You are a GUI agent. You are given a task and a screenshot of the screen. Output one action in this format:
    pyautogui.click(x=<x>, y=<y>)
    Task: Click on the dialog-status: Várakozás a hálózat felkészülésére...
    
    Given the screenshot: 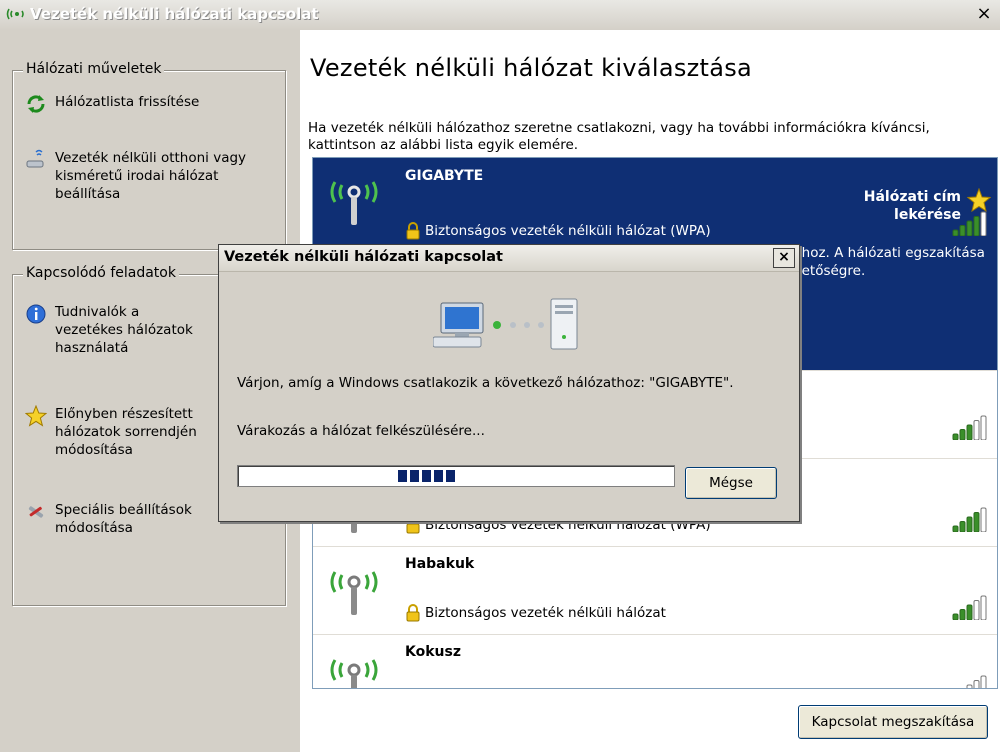 What is the action you would take?
    pyautogui.click(x=361, y=431)
    